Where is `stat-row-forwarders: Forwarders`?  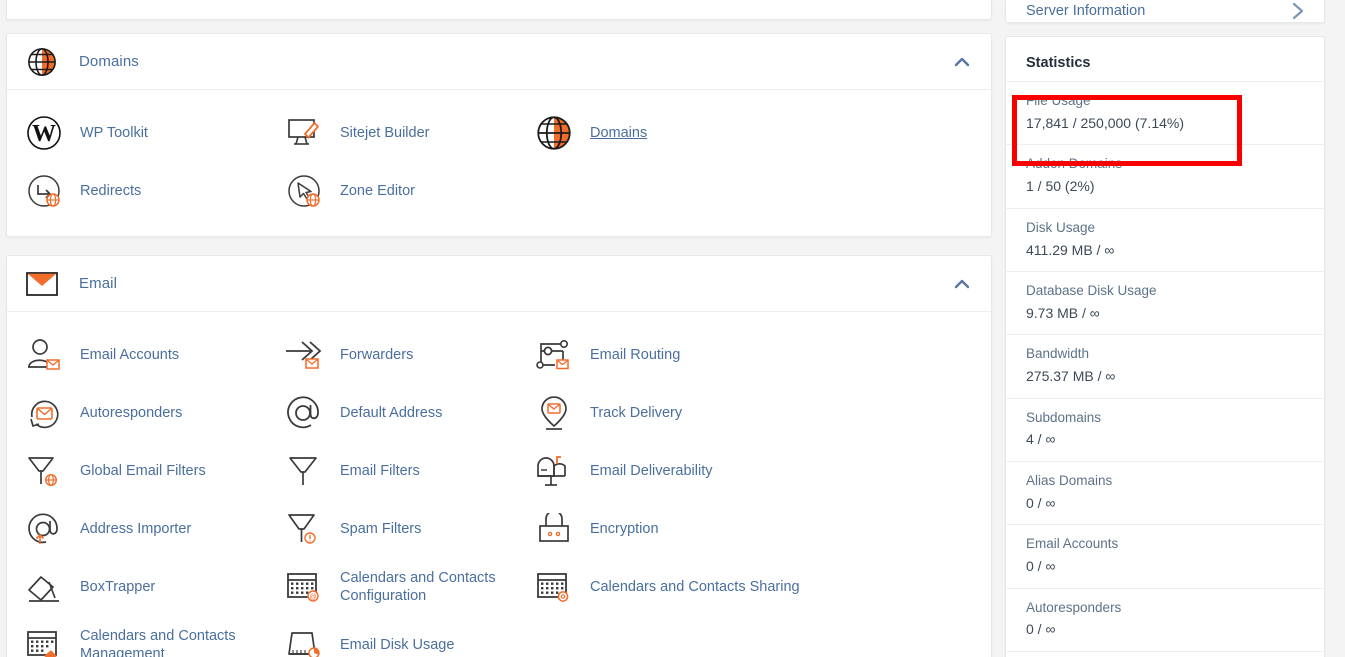
stat-row-forwarders: Forwarders is located at coordinates (1165, 653).